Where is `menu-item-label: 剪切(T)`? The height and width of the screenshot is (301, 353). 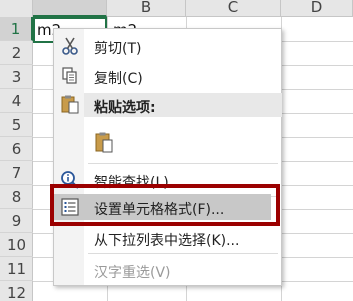
menu-item-label: 剪切(T) is located at coordinates (118, 49).